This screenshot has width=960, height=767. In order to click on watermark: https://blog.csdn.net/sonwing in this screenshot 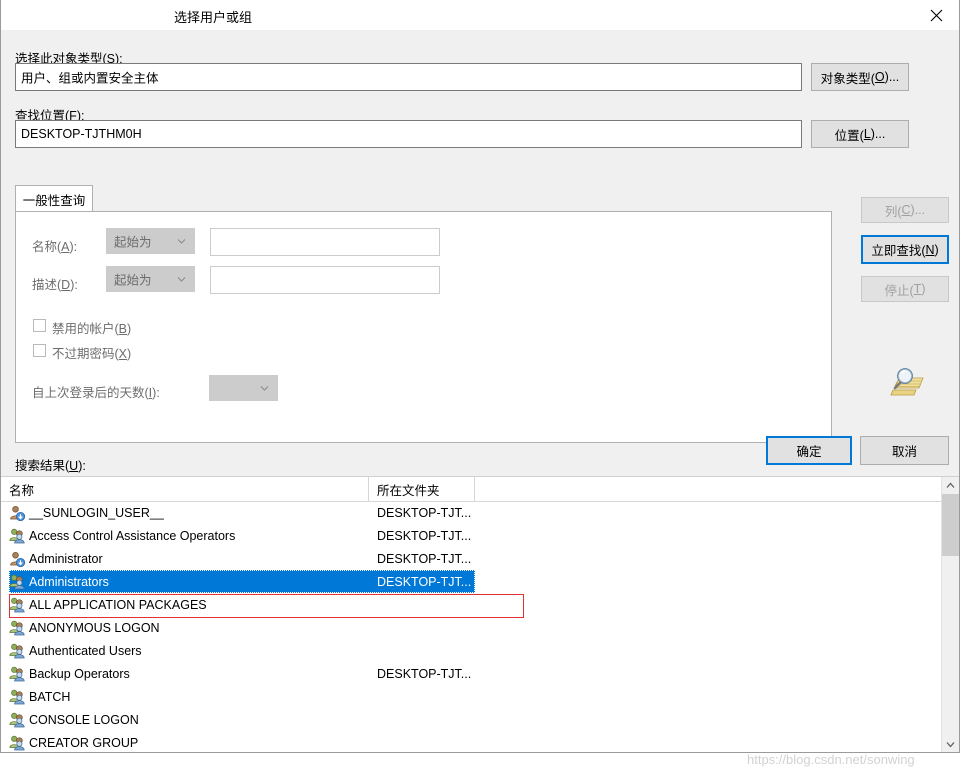, I will do `click(831, 759)`.